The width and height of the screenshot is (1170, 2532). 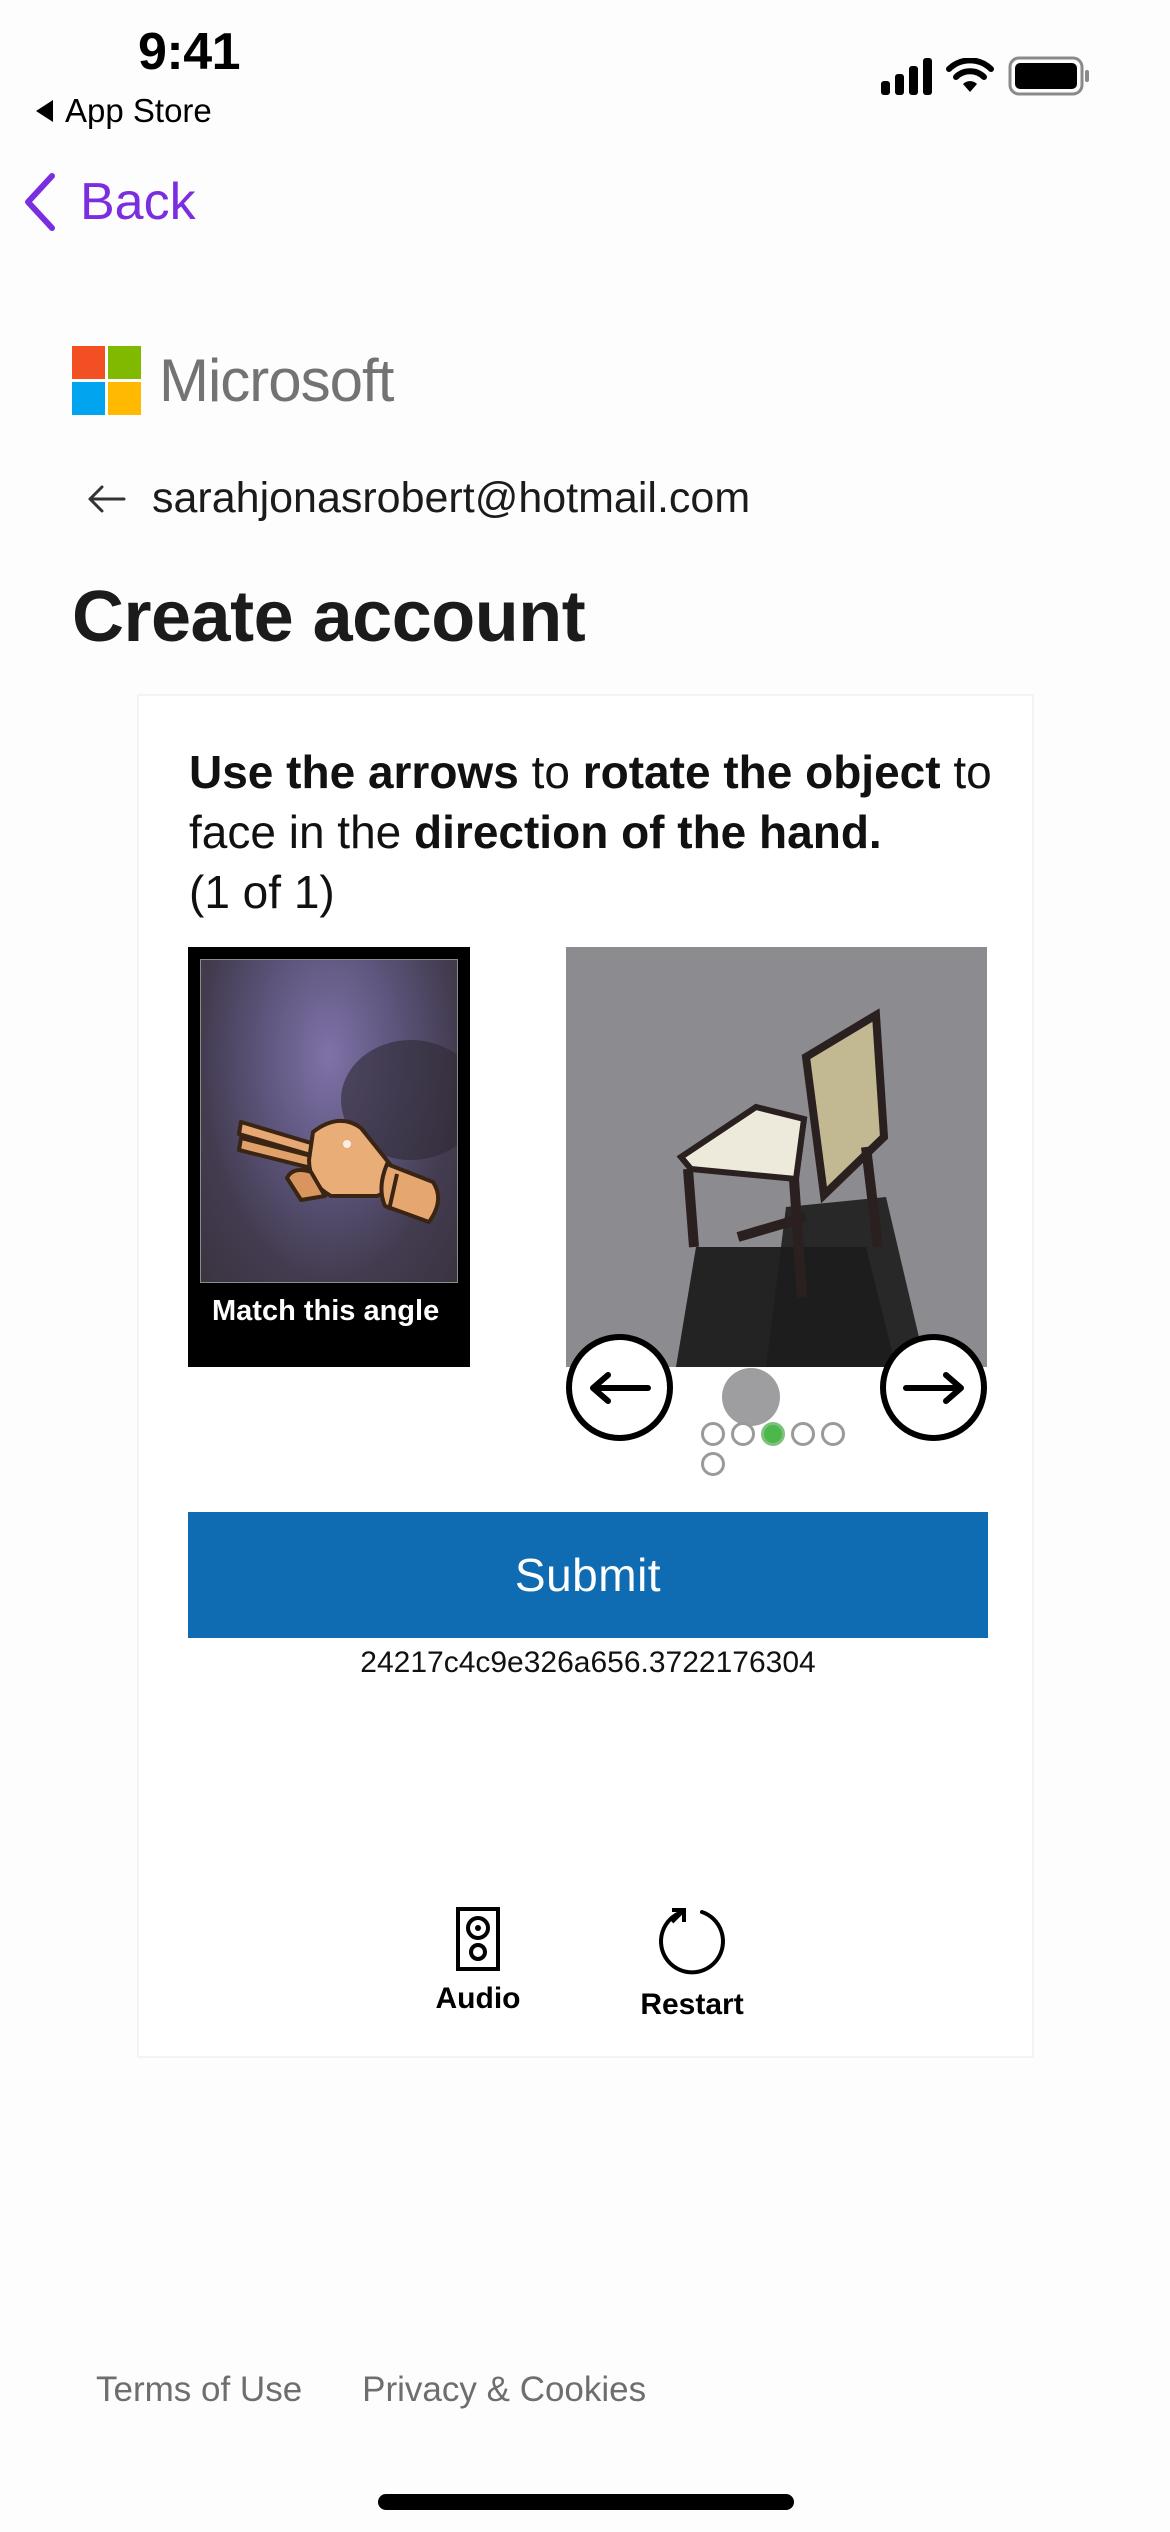 I want to click on instruction-part: to, so click(x=550, y=772).